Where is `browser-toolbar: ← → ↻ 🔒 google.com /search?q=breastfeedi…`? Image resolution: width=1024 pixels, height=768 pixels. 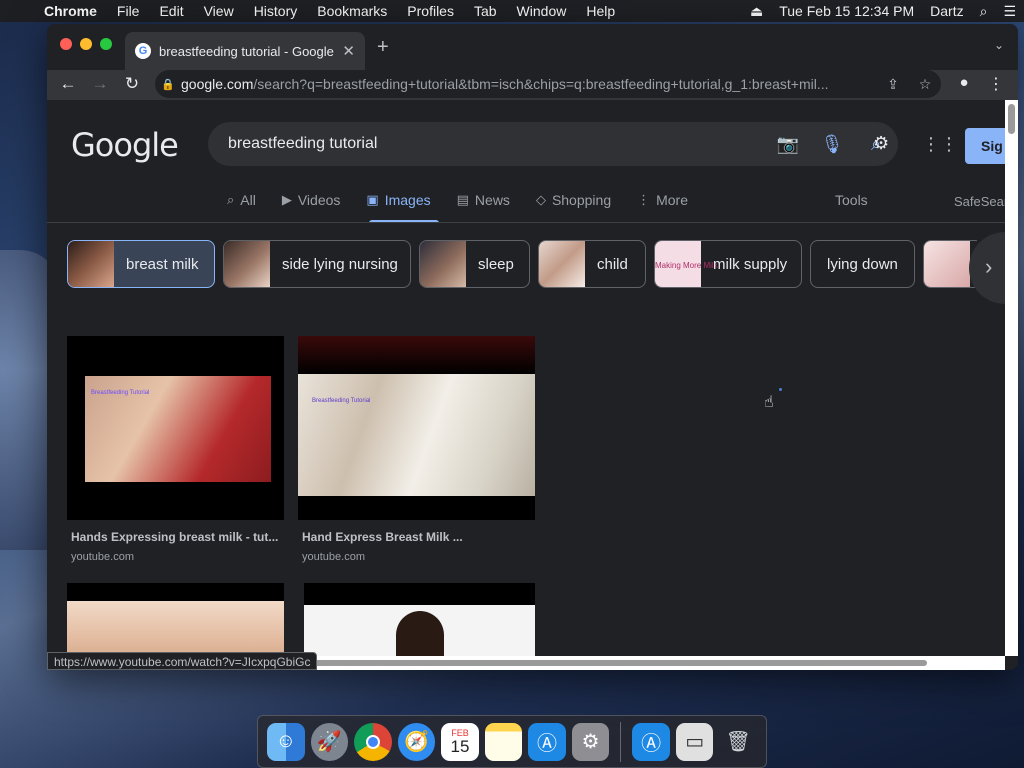
browser-toolbar: ← → ↻ 🔒 google.com /search?q=breastfeedi… is located at coordinates (532, 85).